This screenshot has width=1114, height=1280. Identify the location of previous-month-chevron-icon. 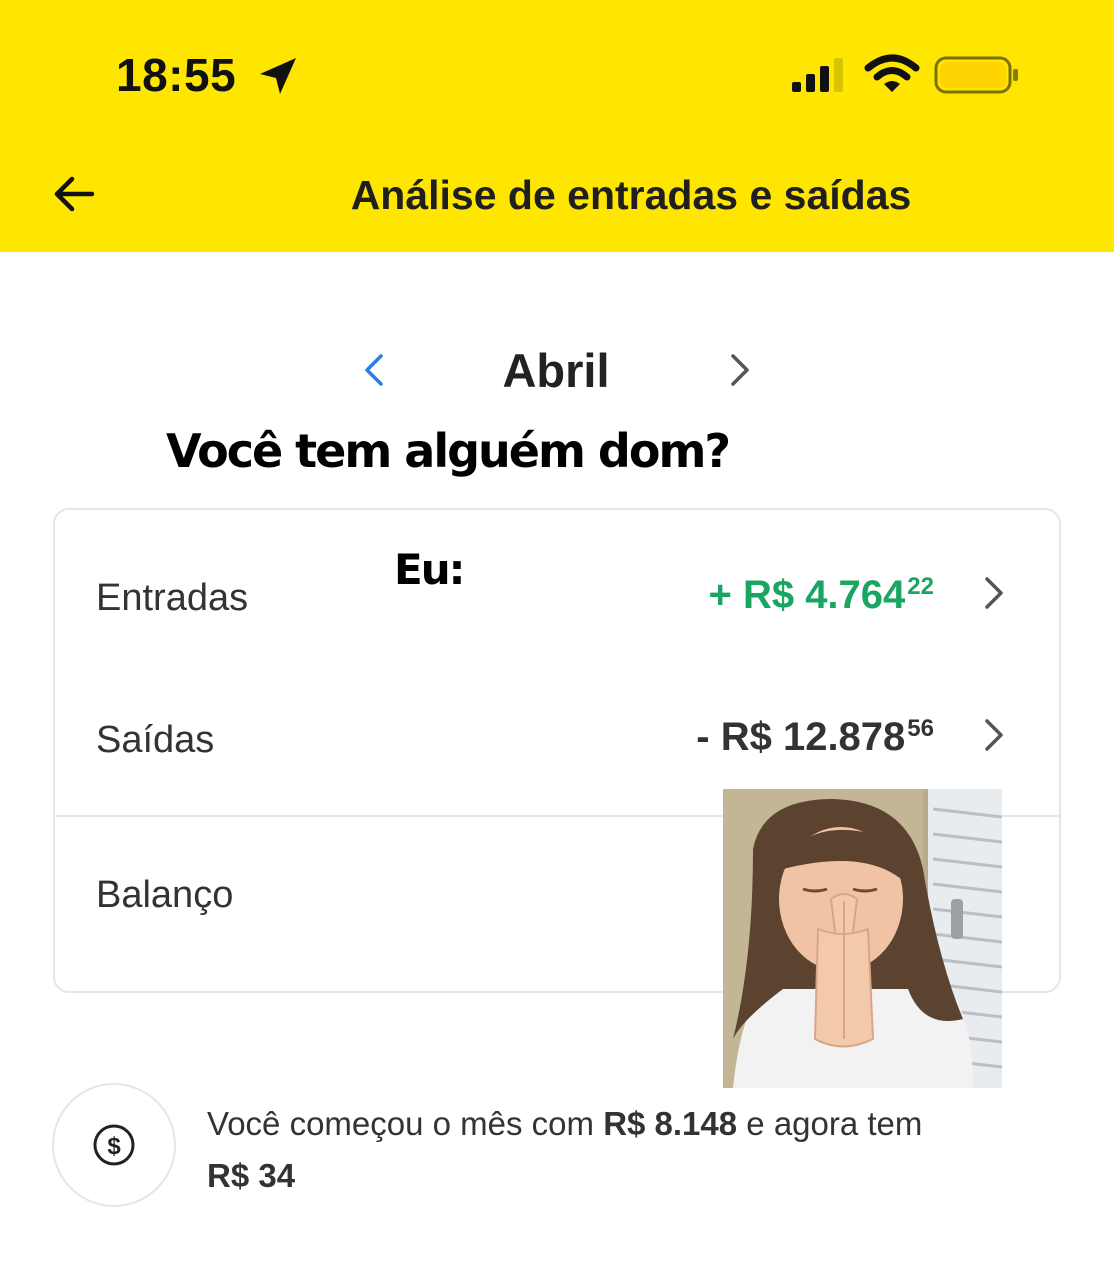
(376, 370).